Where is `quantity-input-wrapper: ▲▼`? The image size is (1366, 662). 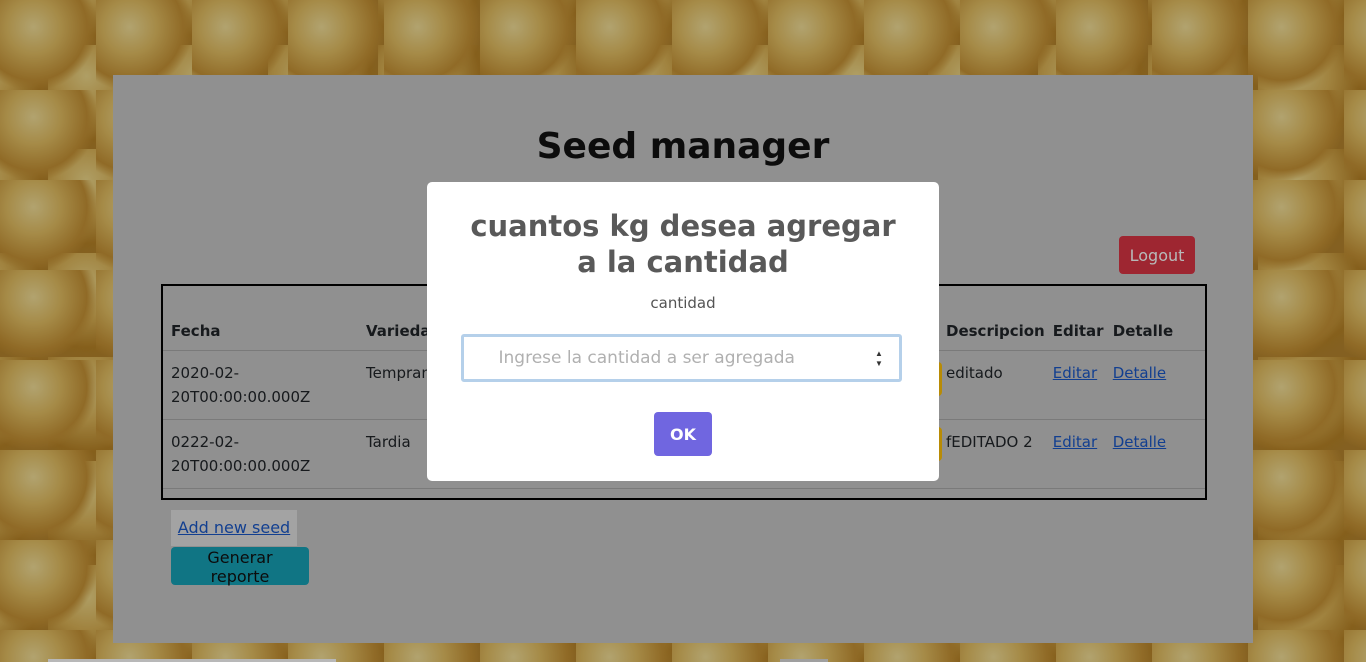
quantity-input-wrapper: ▲▼ is located at coordinates (681, 358).